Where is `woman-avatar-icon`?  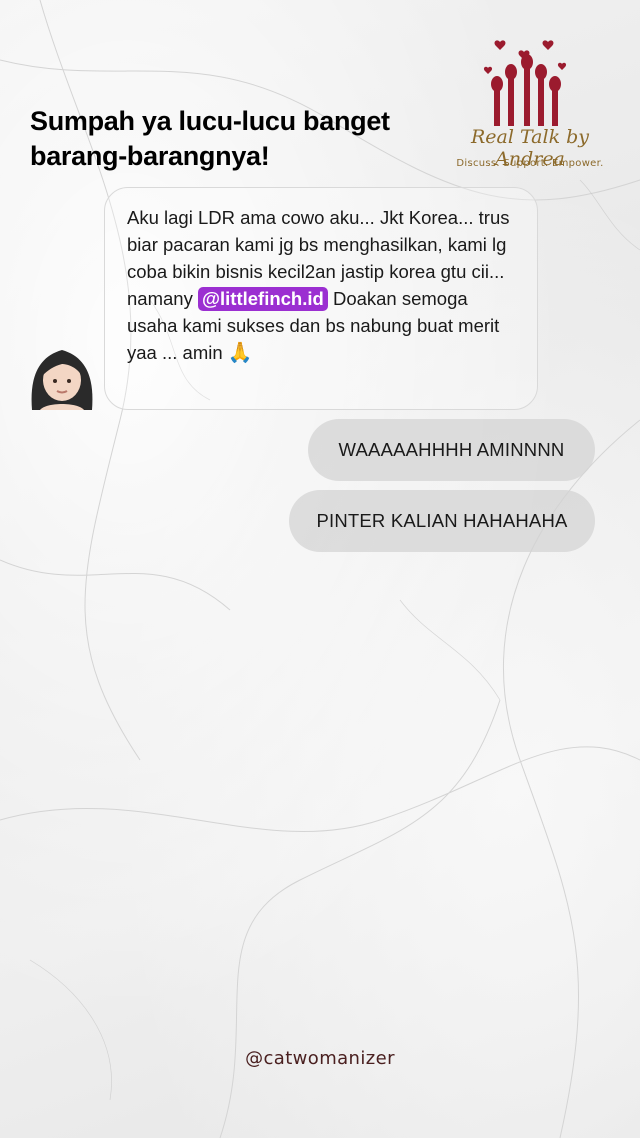
woman-avatar-icon is located at coordinates (62, 380).